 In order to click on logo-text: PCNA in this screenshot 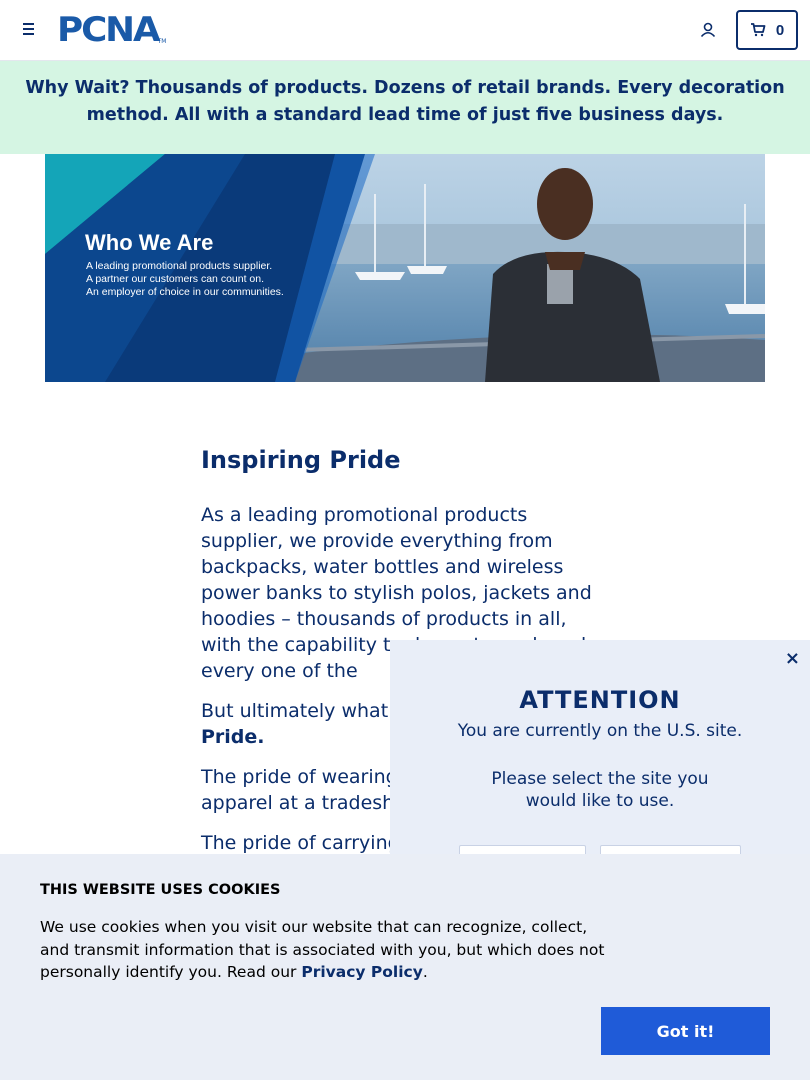, I will do `click(109, 30)`.